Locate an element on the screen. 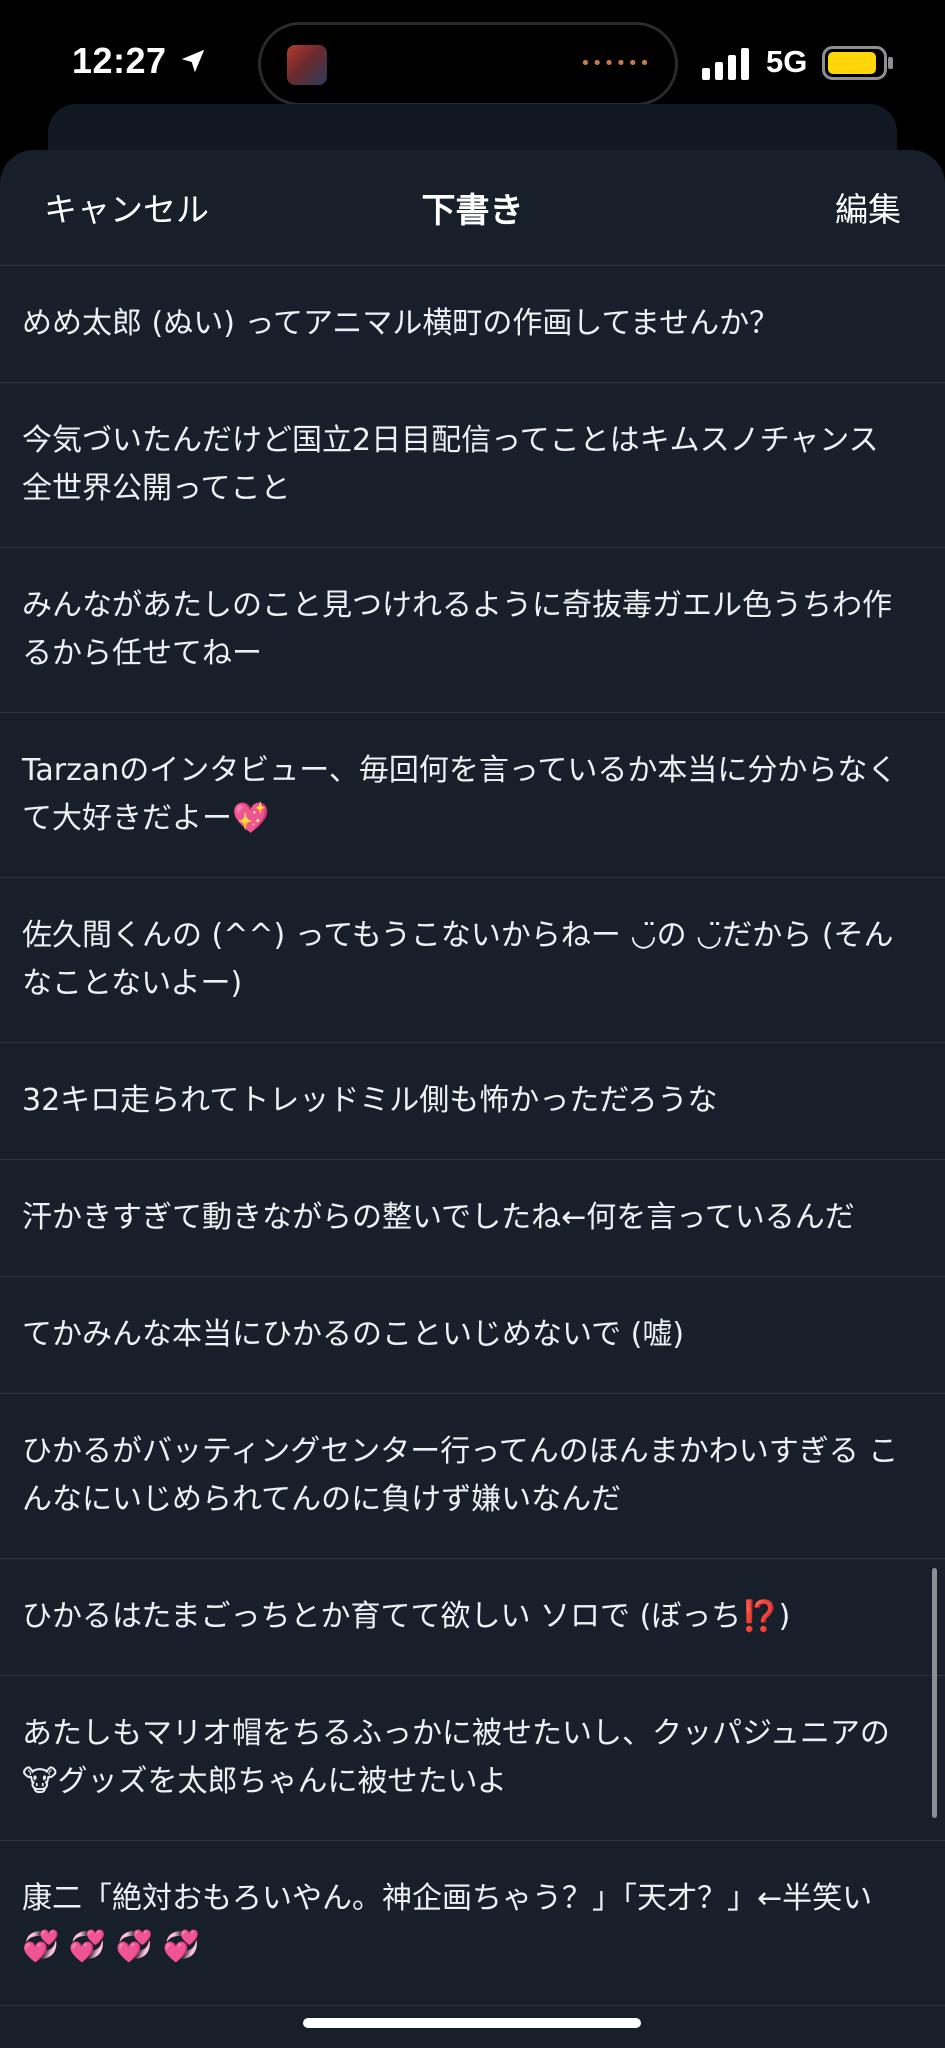 This screenshot has height=2048, width=945. page-title: 下書き is located at coordinates (472, 211).